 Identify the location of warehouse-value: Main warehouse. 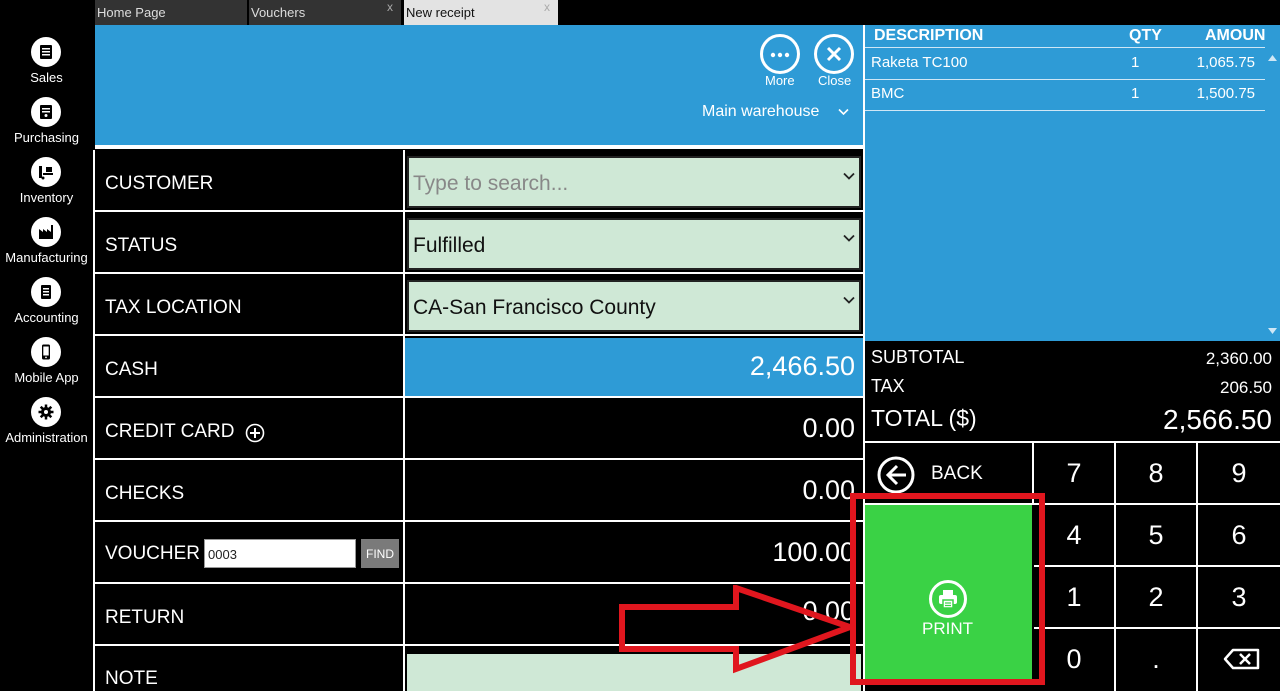
(761, 111).